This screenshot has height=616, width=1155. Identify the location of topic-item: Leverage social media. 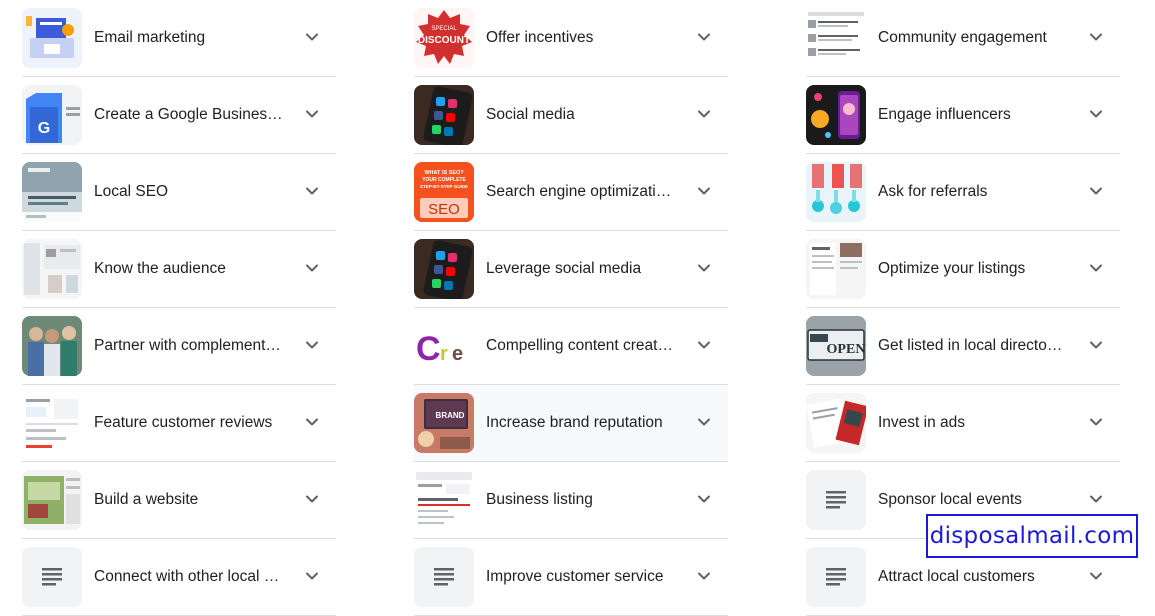
(571, 269).